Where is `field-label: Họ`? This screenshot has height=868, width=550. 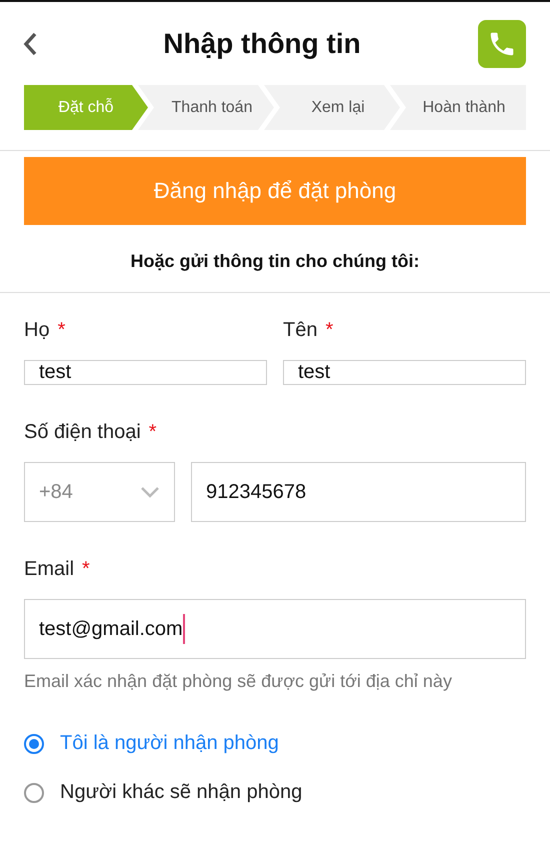 field-label: Họ is located at coordinates (37, 330).